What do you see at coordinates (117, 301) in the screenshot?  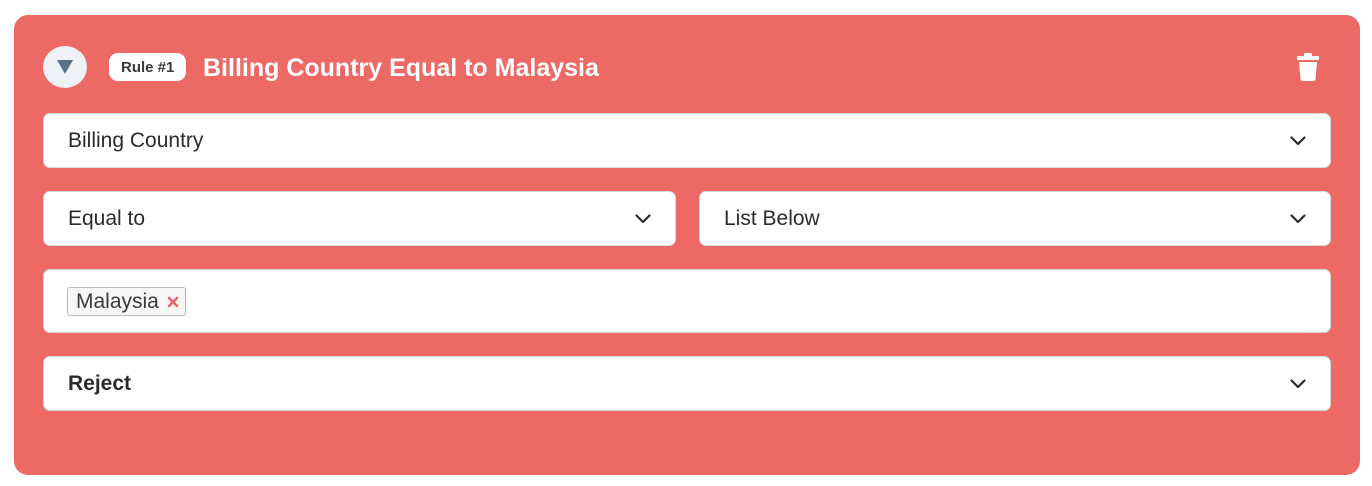 I see `value-tag-label: Malaysia` at bounding box center [117, 301].